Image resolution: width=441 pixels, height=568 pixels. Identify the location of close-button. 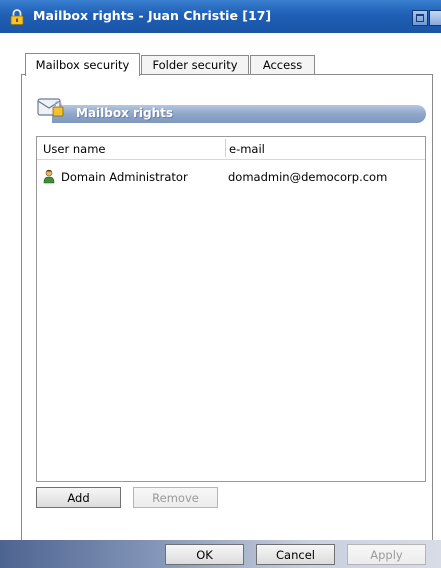
(435, 18).